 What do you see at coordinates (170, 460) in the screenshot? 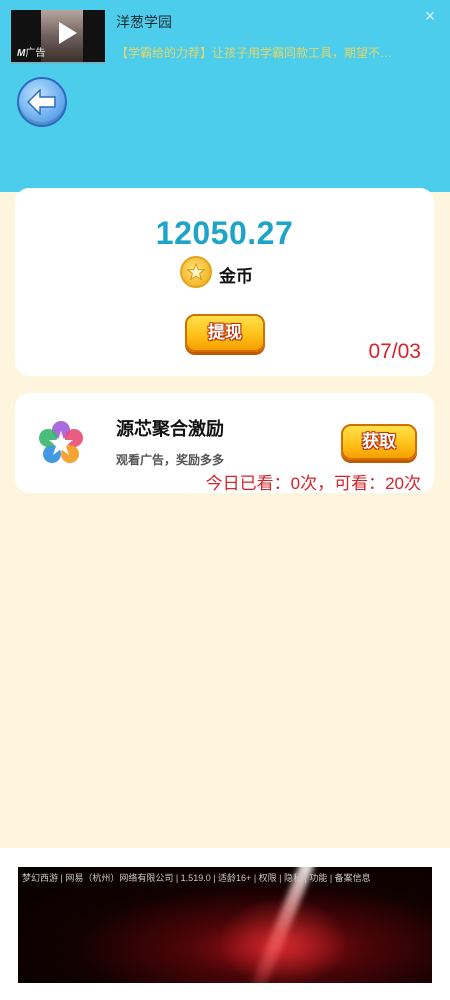
I see `reward-subtitle: 观看广告，奖励多多` at bounding box center [170, 460].